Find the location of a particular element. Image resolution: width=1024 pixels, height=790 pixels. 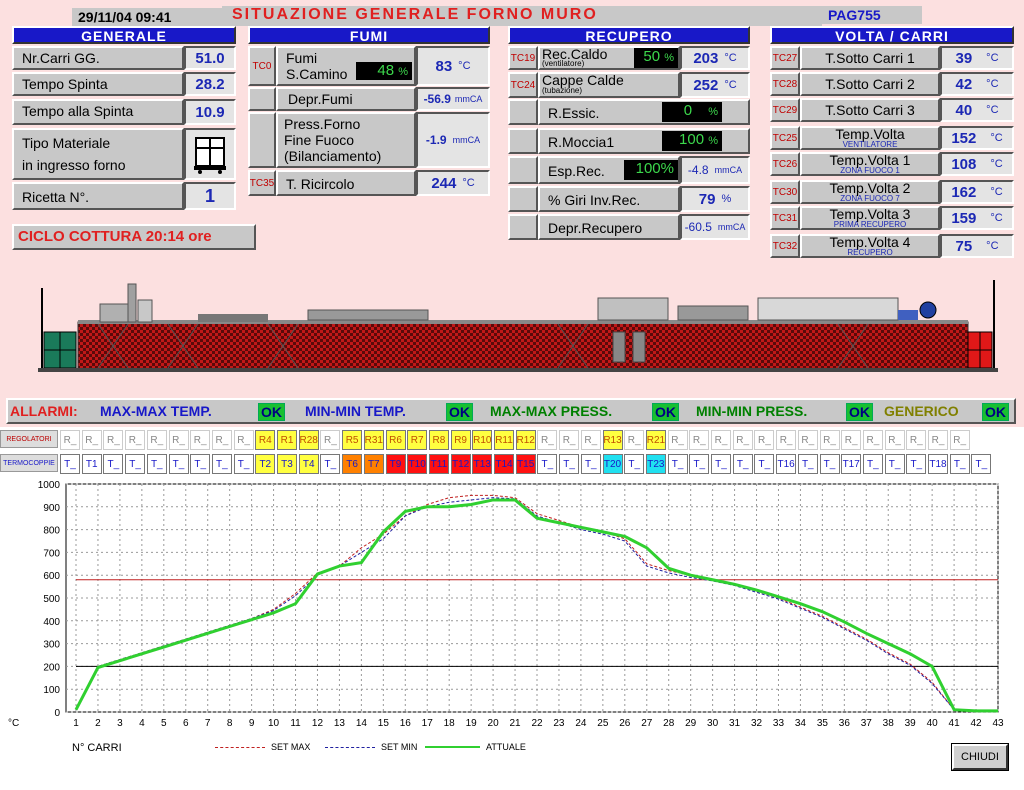

press-forno-tag is located at coordinates (262, 140).